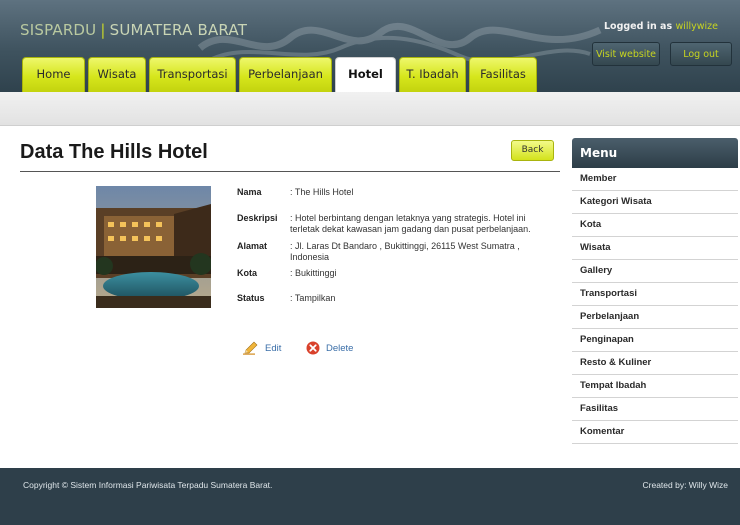  What do you see at coordinates (685, 485) in the screenshot?
I see `footer-credit: Created by: Willy Wize` at bounding box center [685, 485].